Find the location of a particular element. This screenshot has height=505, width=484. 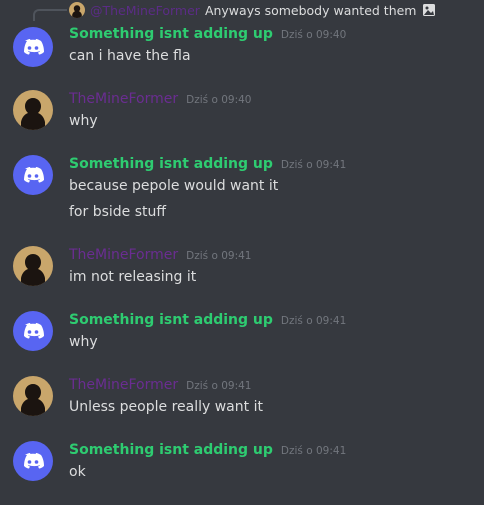

message-text: im not releasing it is located at coordinates (133, 277).